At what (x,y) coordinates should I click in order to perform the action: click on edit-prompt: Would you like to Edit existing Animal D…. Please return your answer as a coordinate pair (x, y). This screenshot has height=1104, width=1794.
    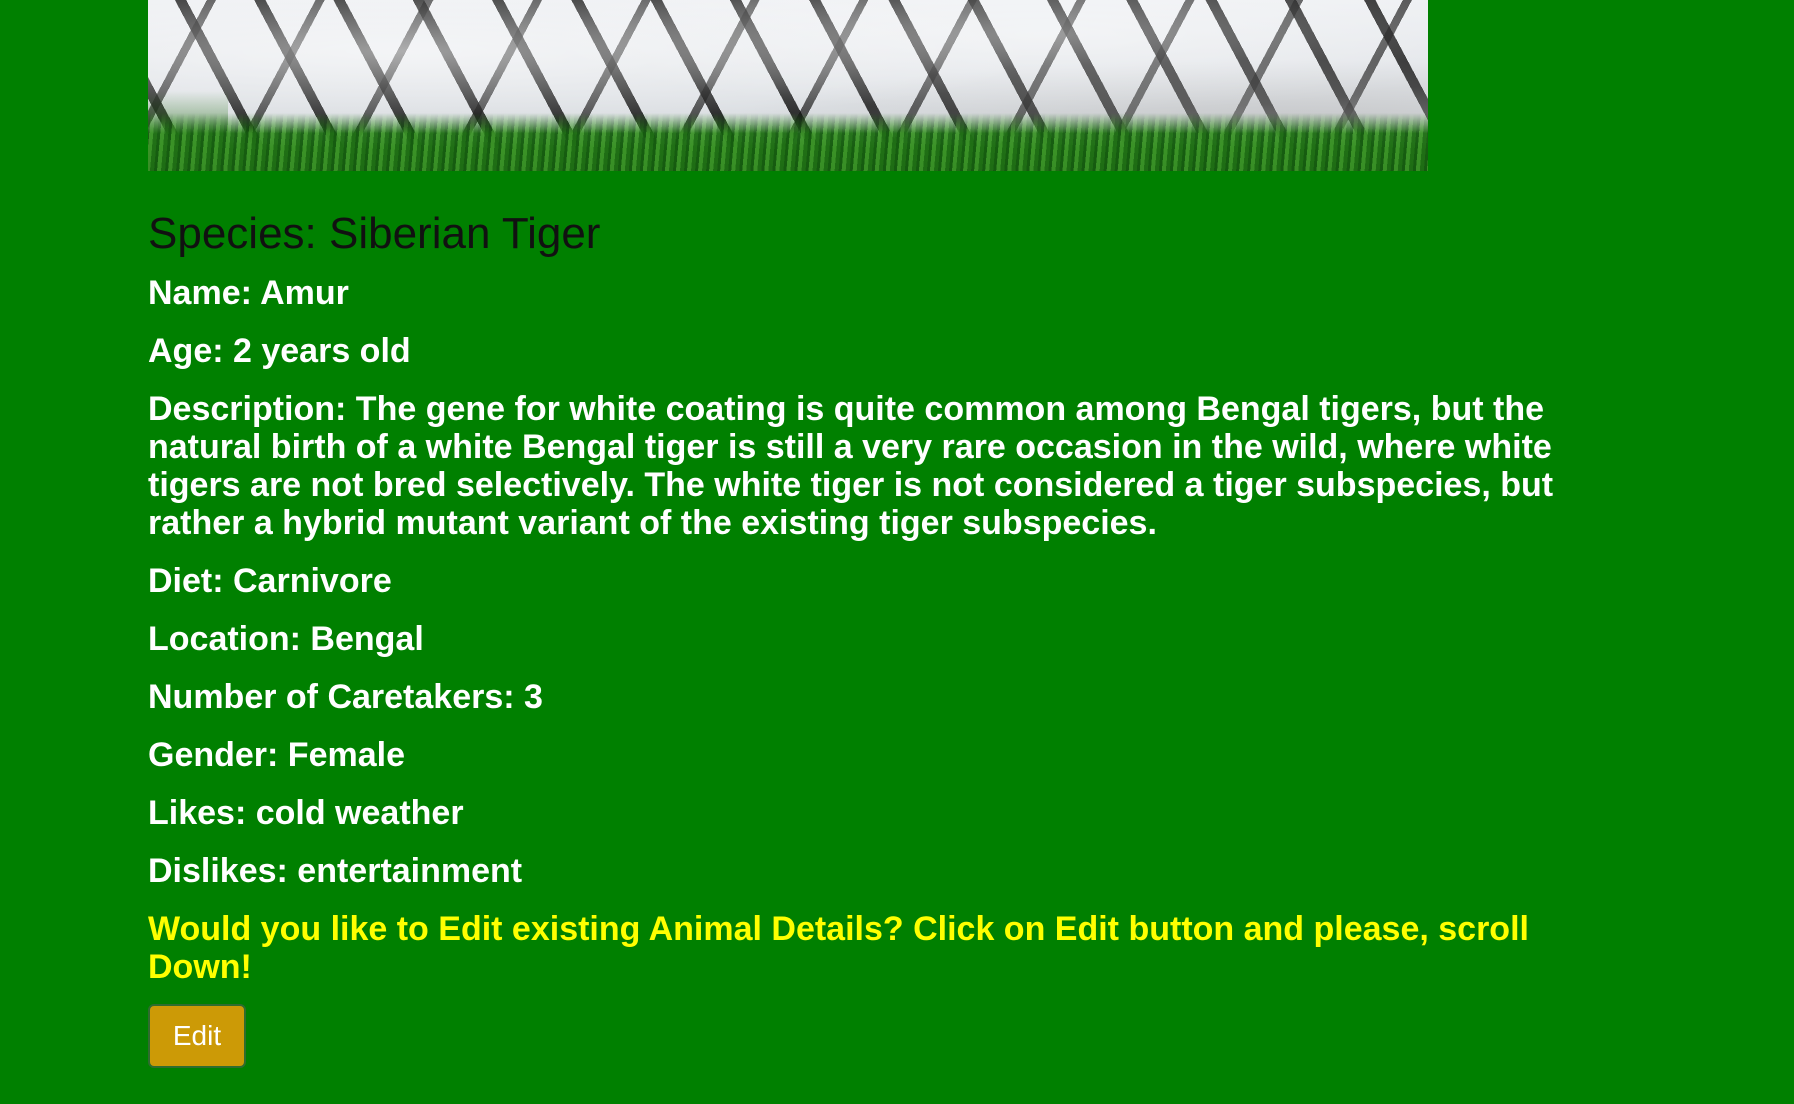
    Looking at the image, I should click on (838, 948).